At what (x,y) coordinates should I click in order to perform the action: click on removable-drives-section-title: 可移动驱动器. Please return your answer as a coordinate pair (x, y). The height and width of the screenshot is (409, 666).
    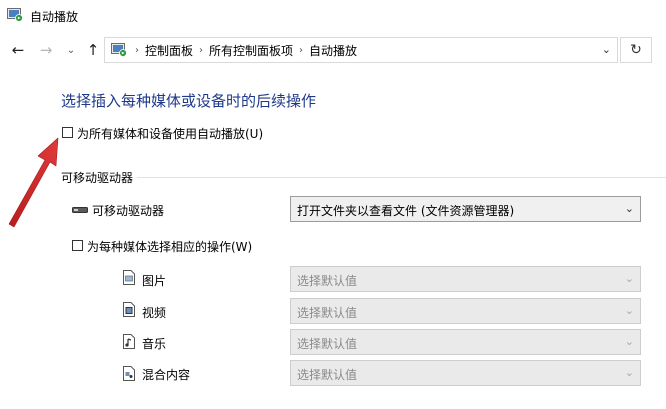
    Looking at the image, I should click on (97, 178).